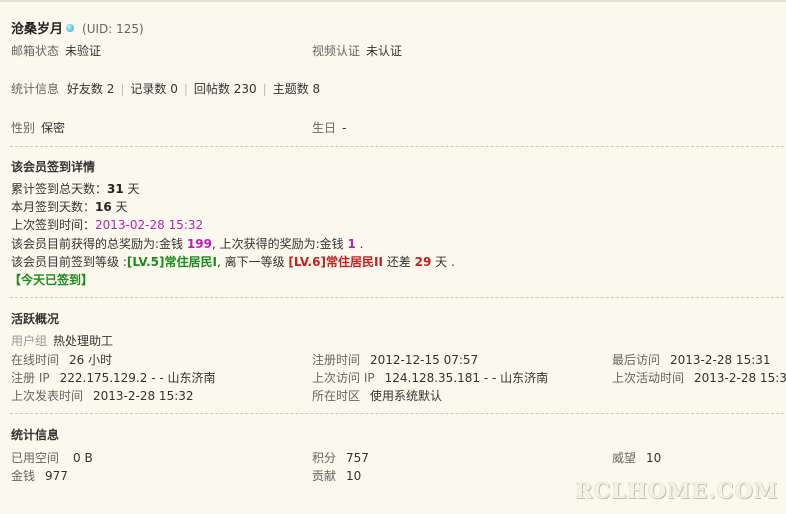 This screenshot has width=786, height=514. What do you see at coordinates (38, 128) in the screenshot?
I see `gender: 性别 保密` at bounding box center [38, 128].